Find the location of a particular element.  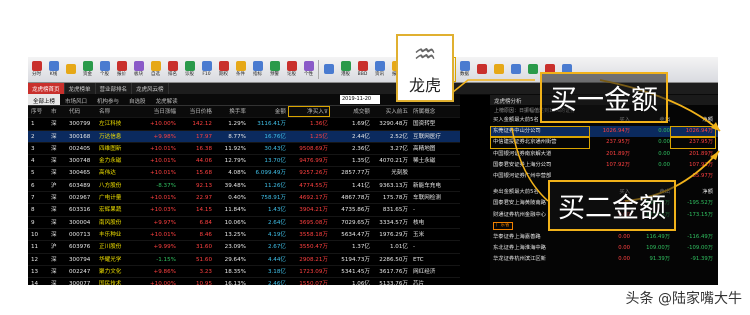

column-header: 买入前五 is located at coordinates (391, 111).